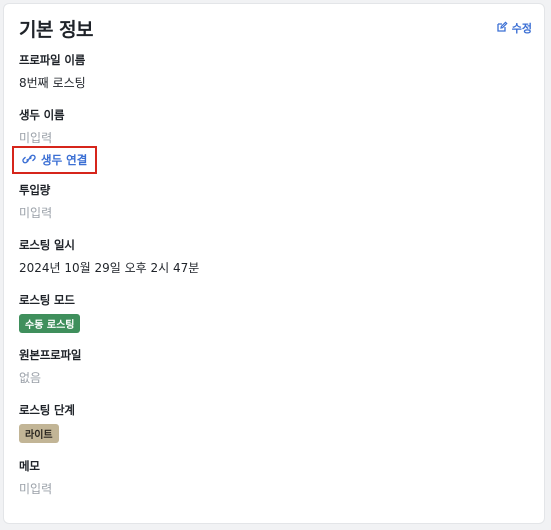 This screenshot has width=551, height=530. I want to click on input-amount-field: 투입량 미입력, so click(35, 201).